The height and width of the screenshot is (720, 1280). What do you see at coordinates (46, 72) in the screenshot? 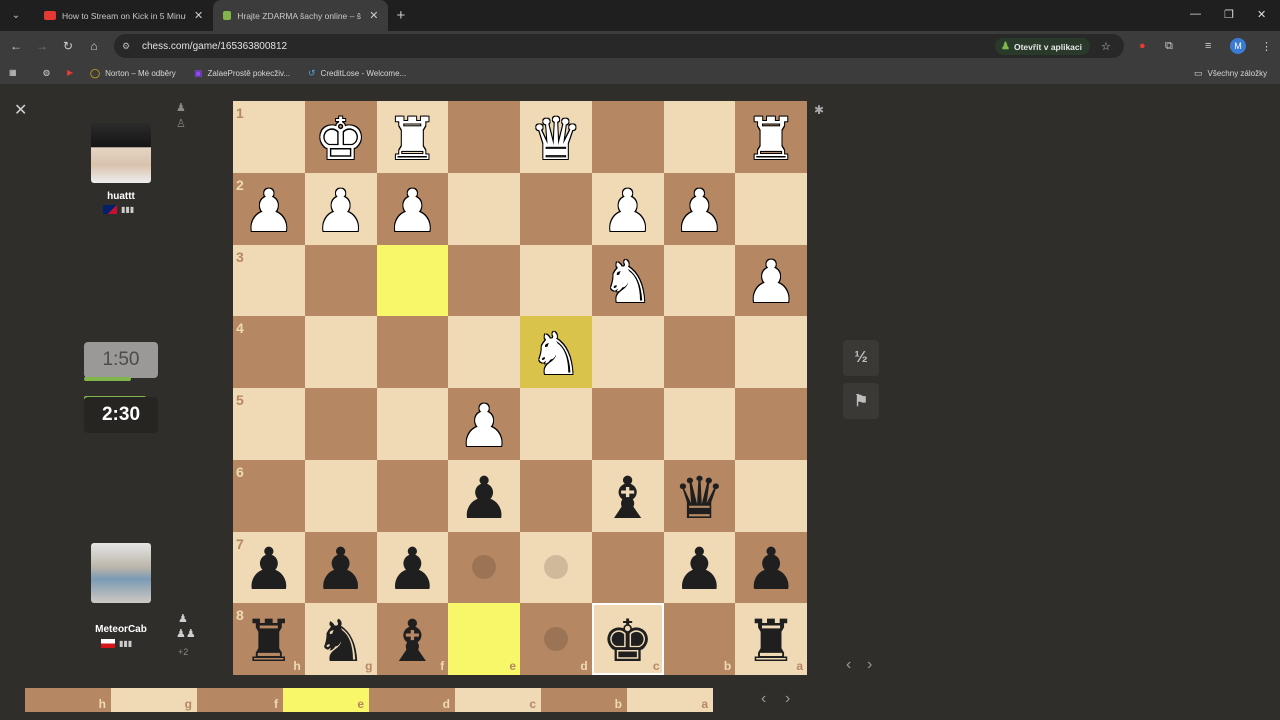
I see `globe-icon: ◍` at bounding box center [46, 72].